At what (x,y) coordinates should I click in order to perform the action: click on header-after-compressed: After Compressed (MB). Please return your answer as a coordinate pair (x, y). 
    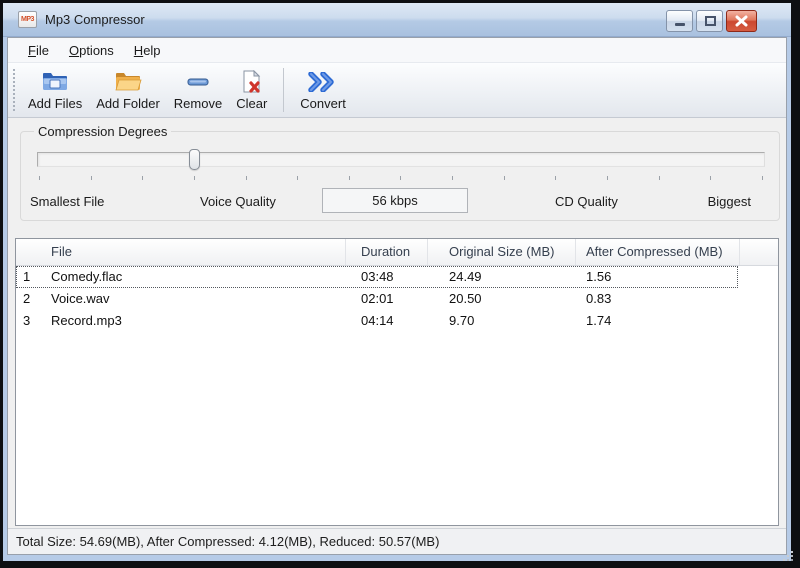
    Looking at the image, I should click on (658, 252).